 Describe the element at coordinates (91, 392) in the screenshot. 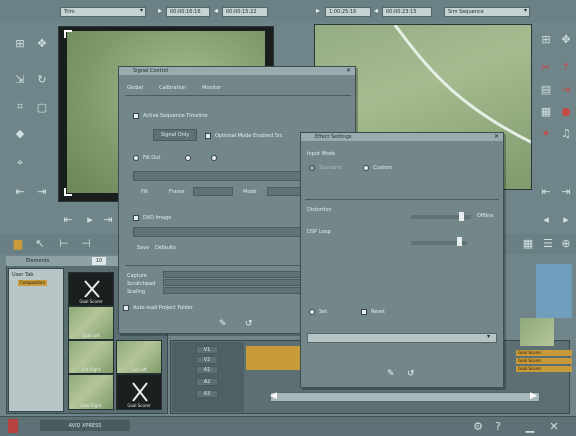

I see `bin-thumbnail: Goal Right` at that location.